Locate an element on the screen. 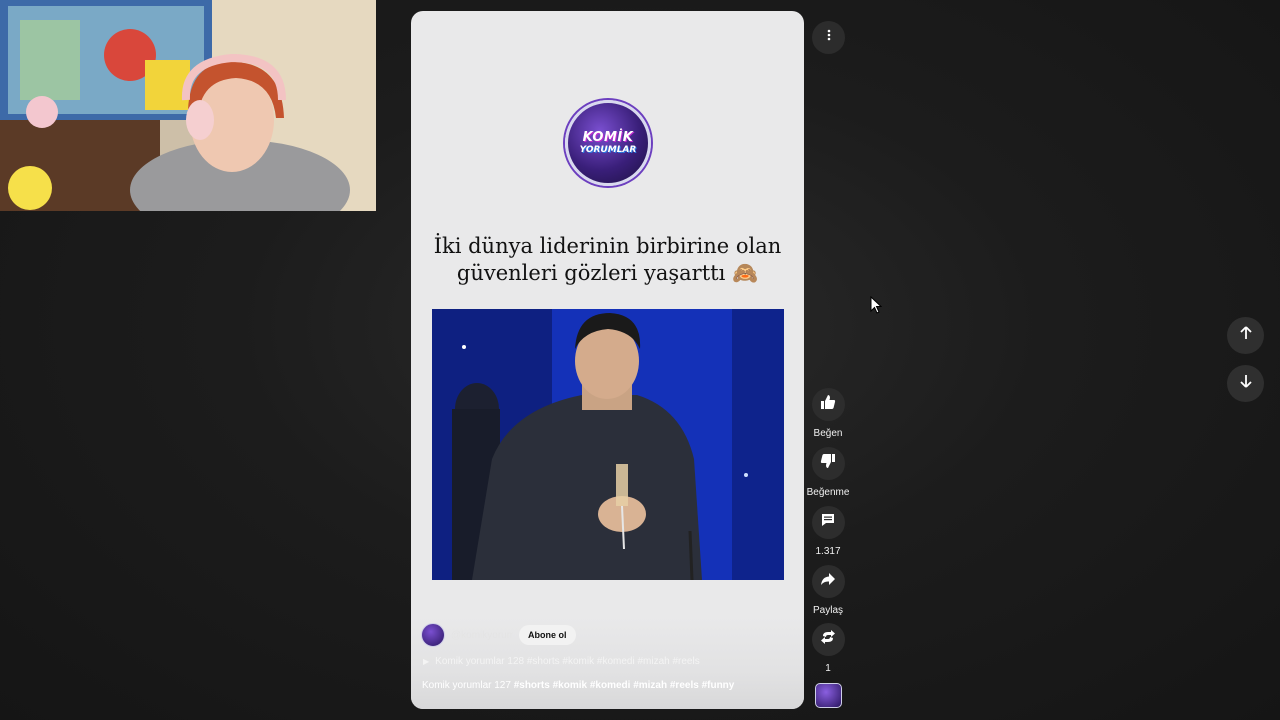 Image resolution: width=1280 pixels, height=720 pixels. comments-action: 1.317 is located at coordinates (828, 531).